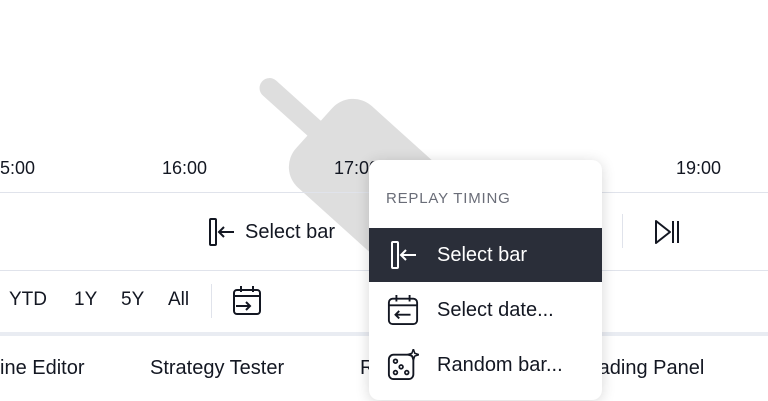 The width and height of the screenshot is (768, 401). Describe the element at coordinates (132, 300) in the screenshot. I see `range-5y-button: 5Y` at that location.